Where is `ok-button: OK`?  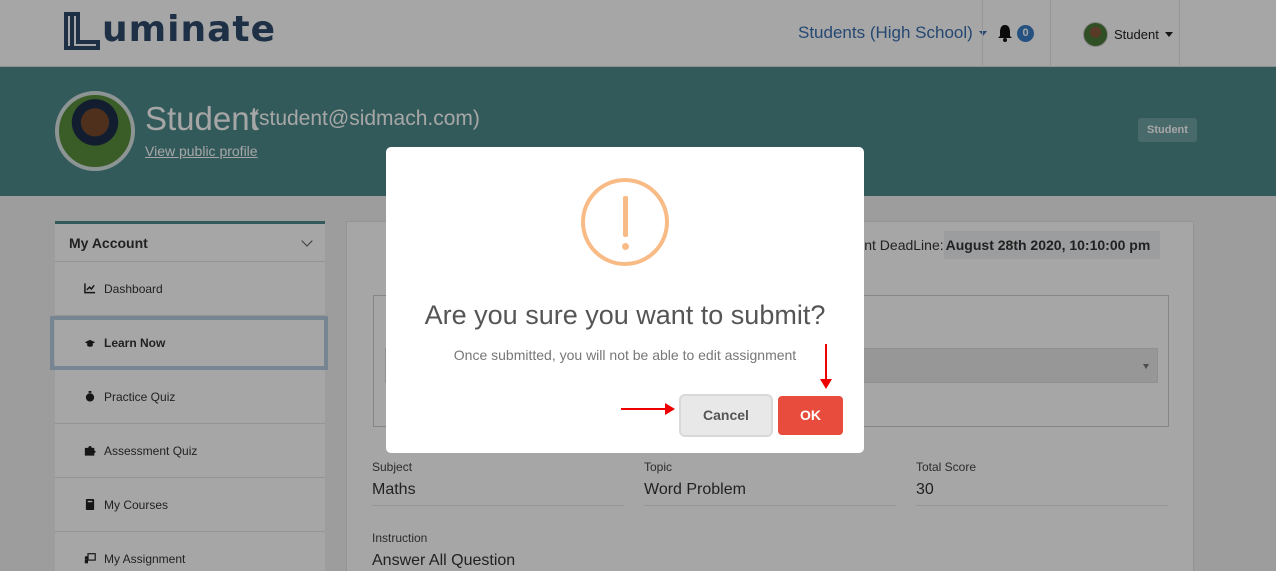 ok-button: OK is located at coordinates (810, 415).